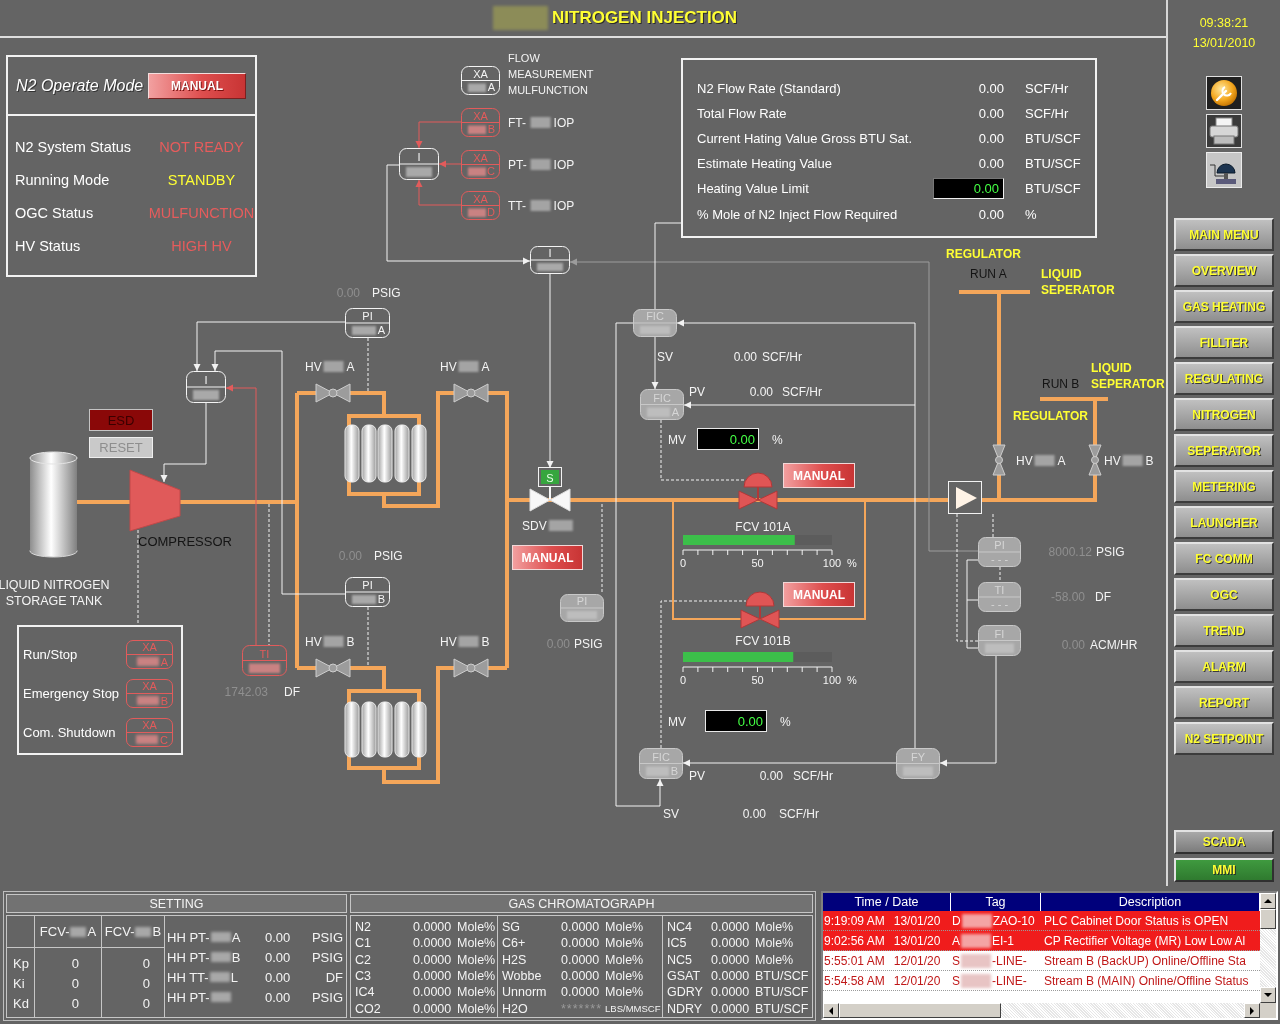 The height and width of the screenshot is (1024, 1280). Describe the element at coordinates (1041, 941) in the screenshot. I see `alarm-row: 9:02:56 AM 13/01/20 A EI-1 CP Rectifier Voltage (MR) Low Low Al` at that location.